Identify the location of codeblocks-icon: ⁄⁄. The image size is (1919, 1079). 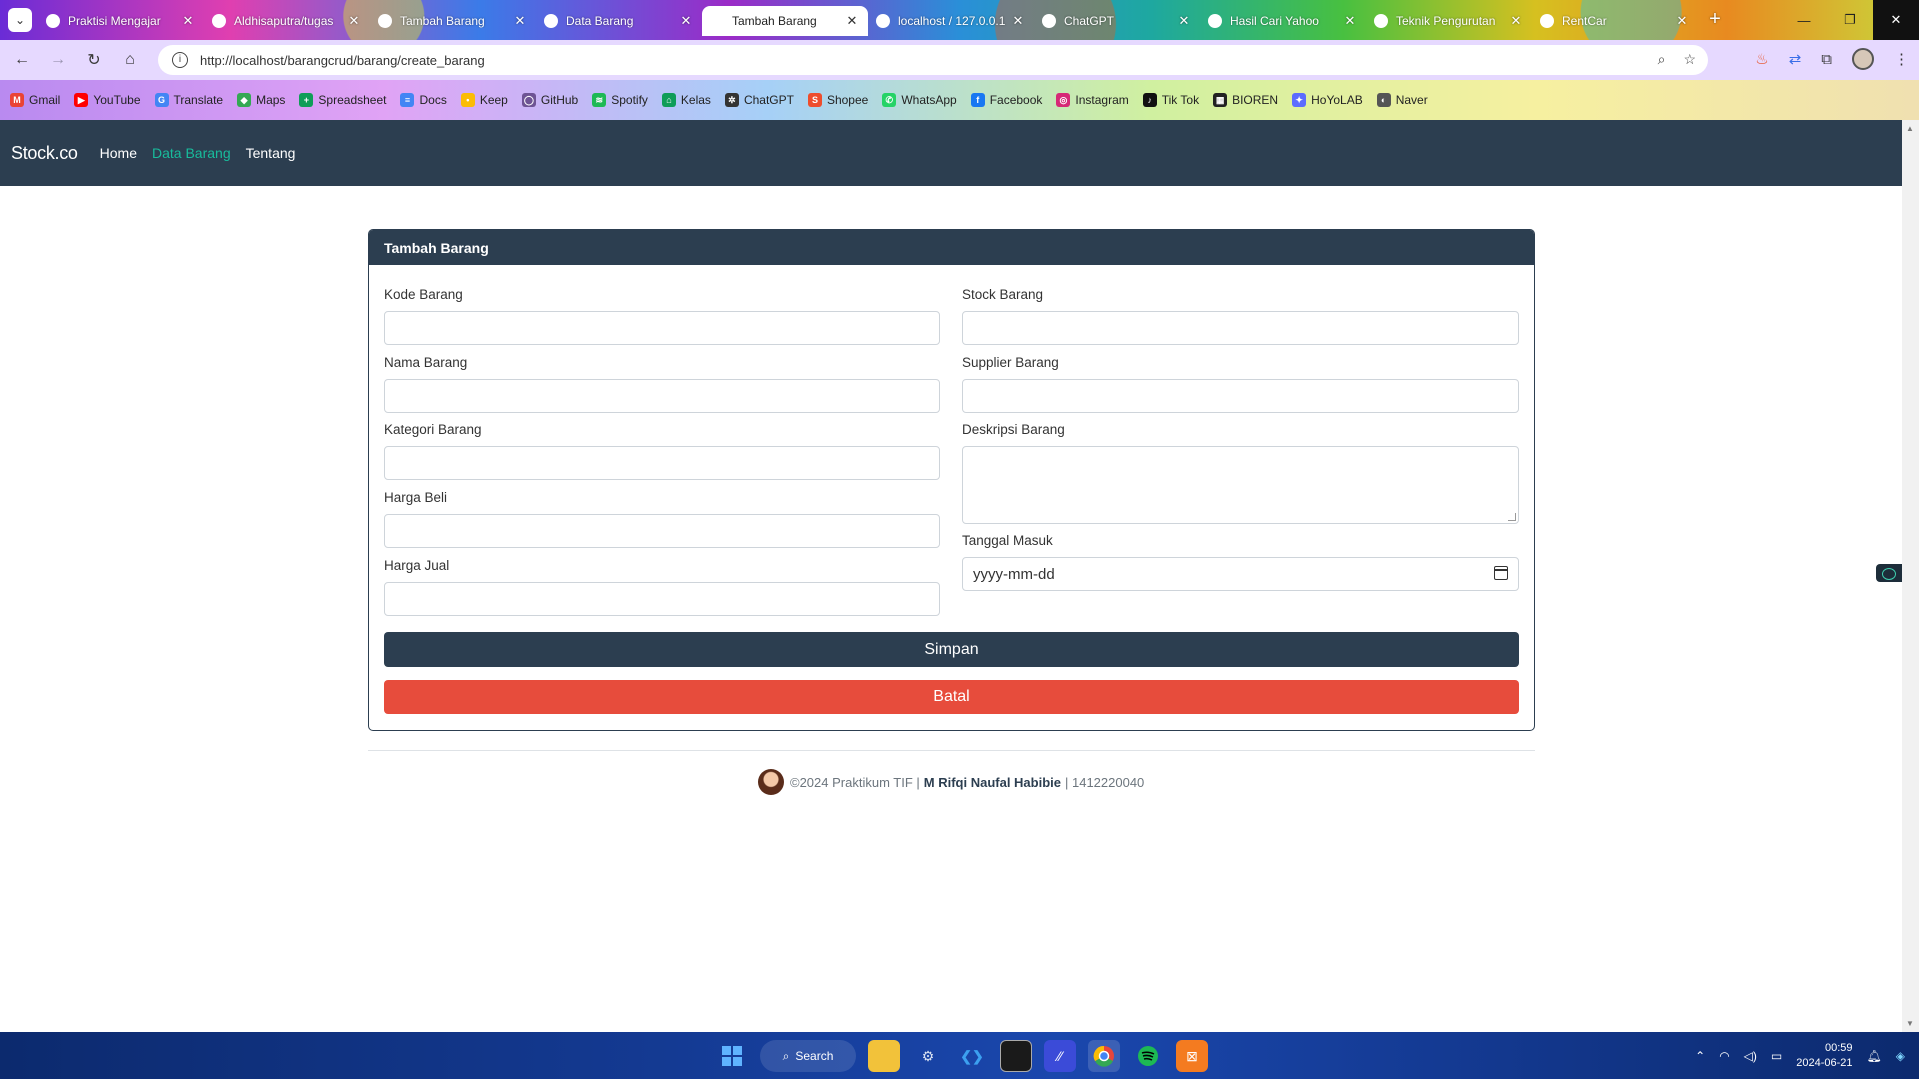
(1060, 1056).